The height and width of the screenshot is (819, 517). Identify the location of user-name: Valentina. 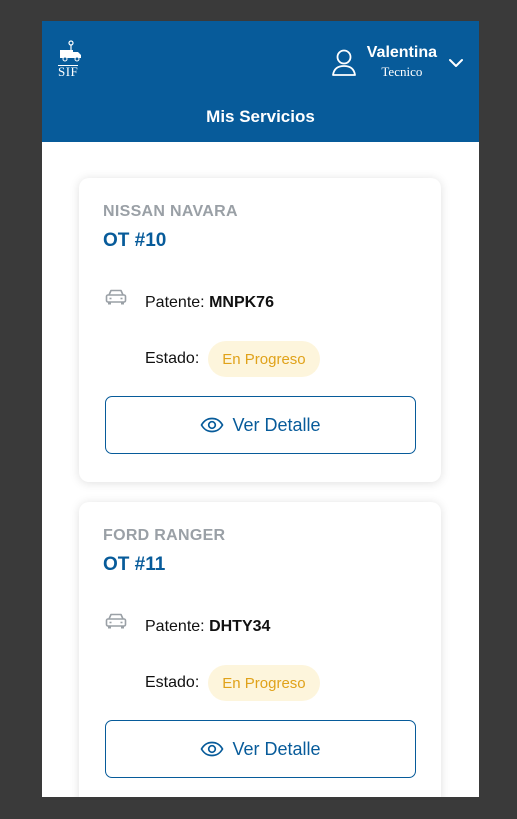
(401, 52).